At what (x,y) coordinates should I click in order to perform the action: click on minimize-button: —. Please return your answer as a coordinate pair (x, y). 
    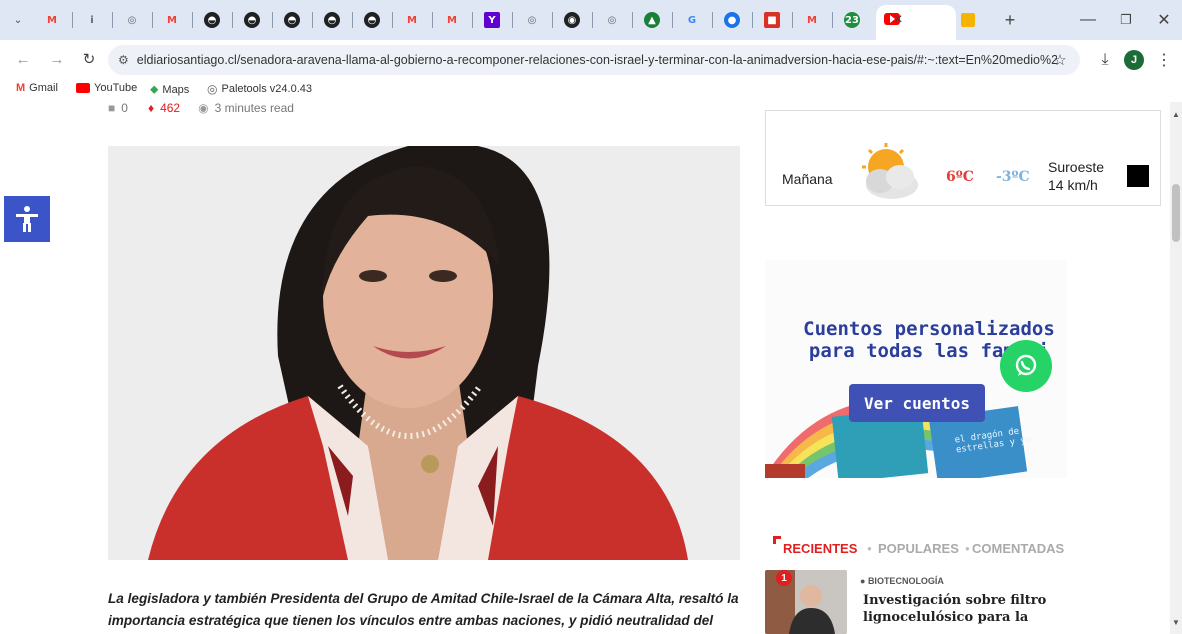
    Looking at the image, I should click on (1088, 20).